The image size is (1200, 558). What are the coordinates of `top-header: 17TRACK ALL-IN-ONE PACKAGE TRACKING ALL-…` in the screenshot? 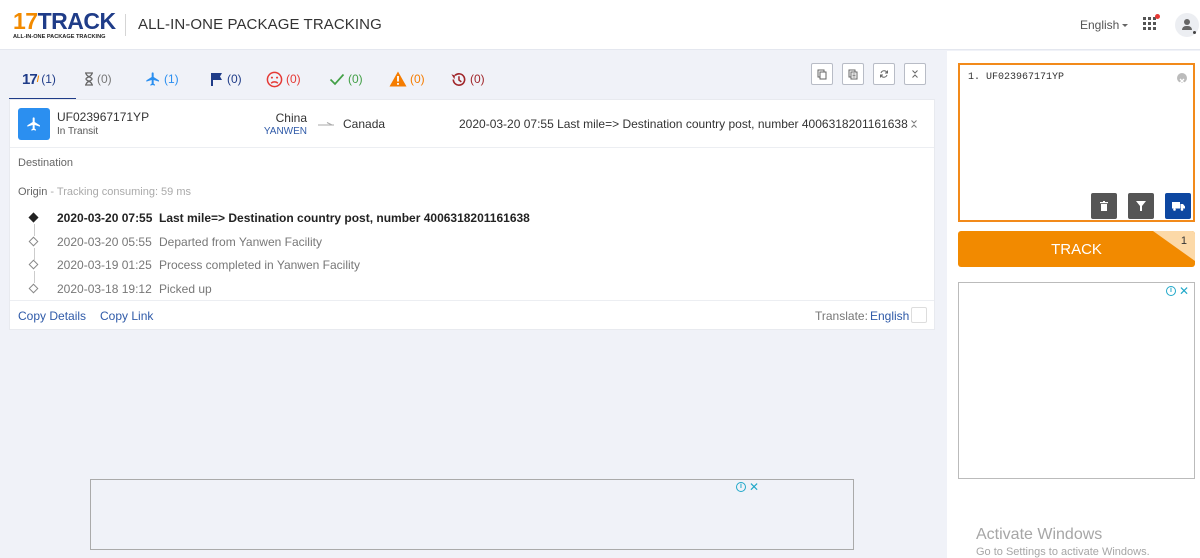 It's located at (600, 25).